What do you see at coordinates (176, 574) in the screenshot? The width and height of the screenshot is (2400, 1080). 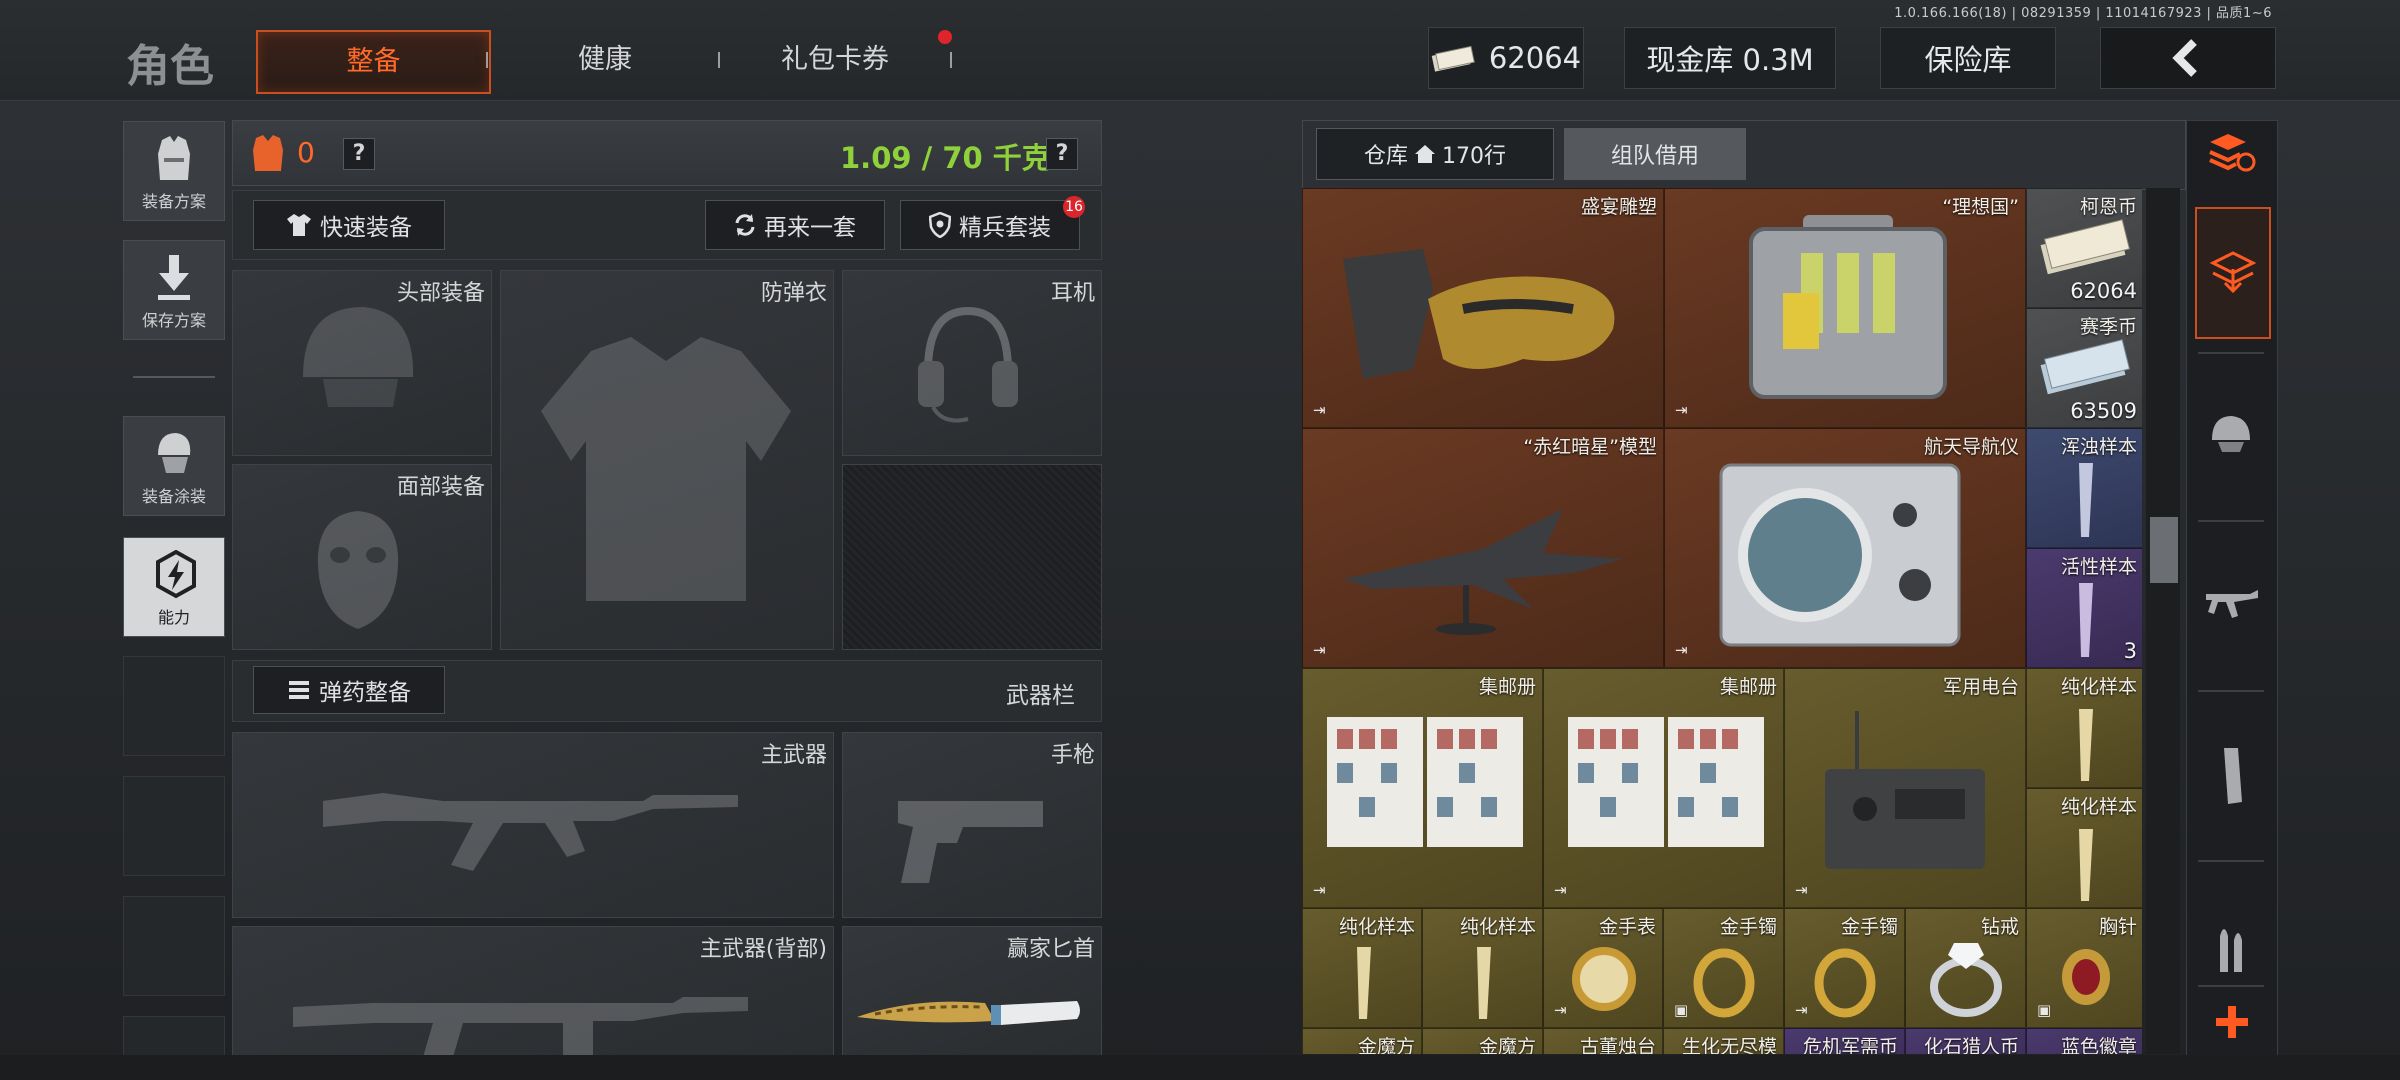 I see `ability-icon` at bounding box center [176, 574].